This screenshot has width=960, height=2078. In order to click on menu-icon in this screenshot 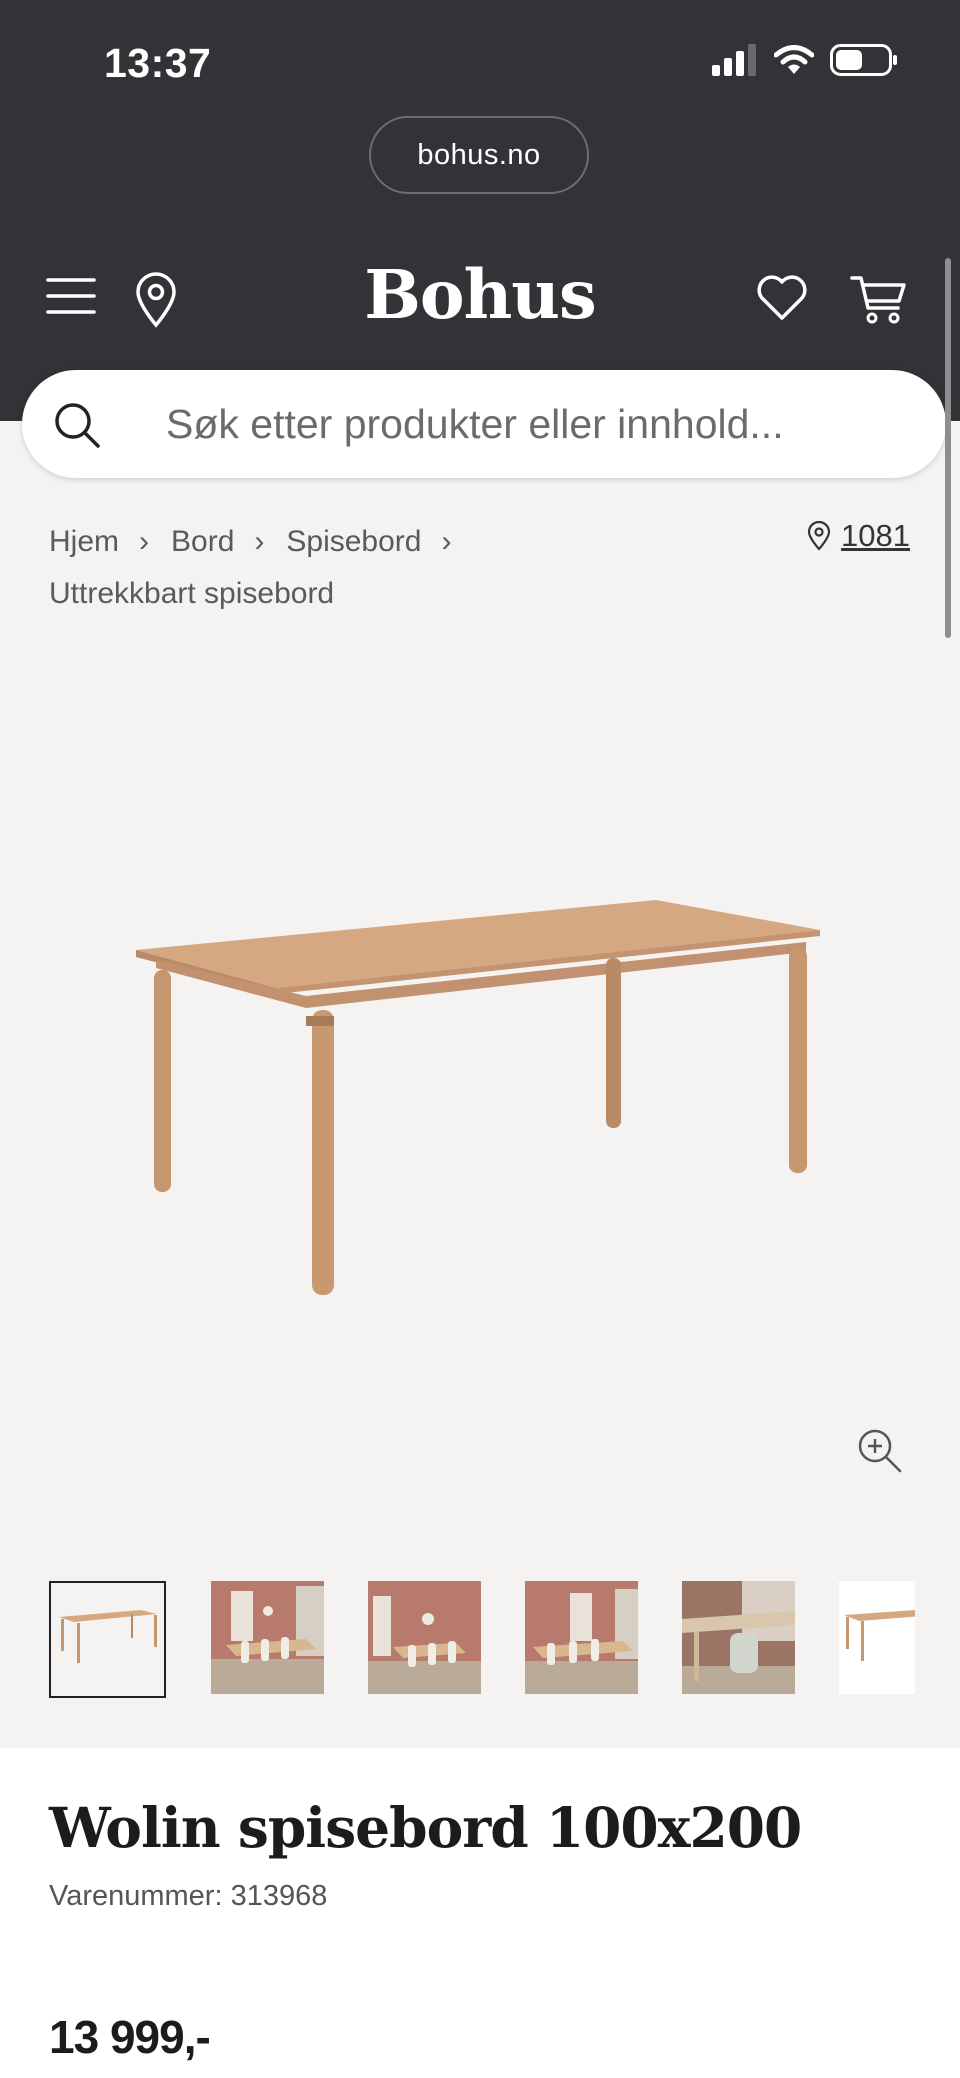, I will do `click(71, 296)`.